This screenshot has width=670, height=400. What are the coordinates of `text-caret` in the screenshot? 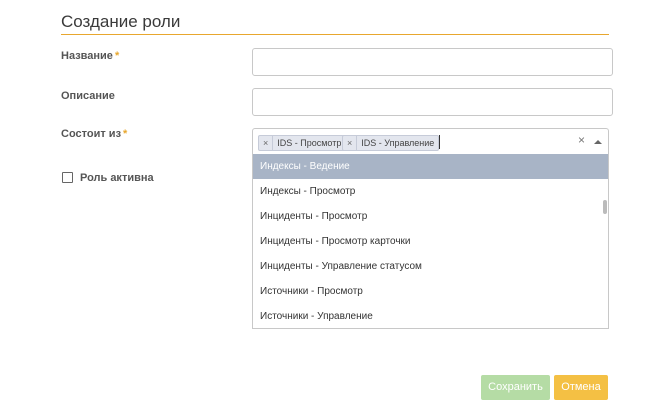 It's located at (439, 142).